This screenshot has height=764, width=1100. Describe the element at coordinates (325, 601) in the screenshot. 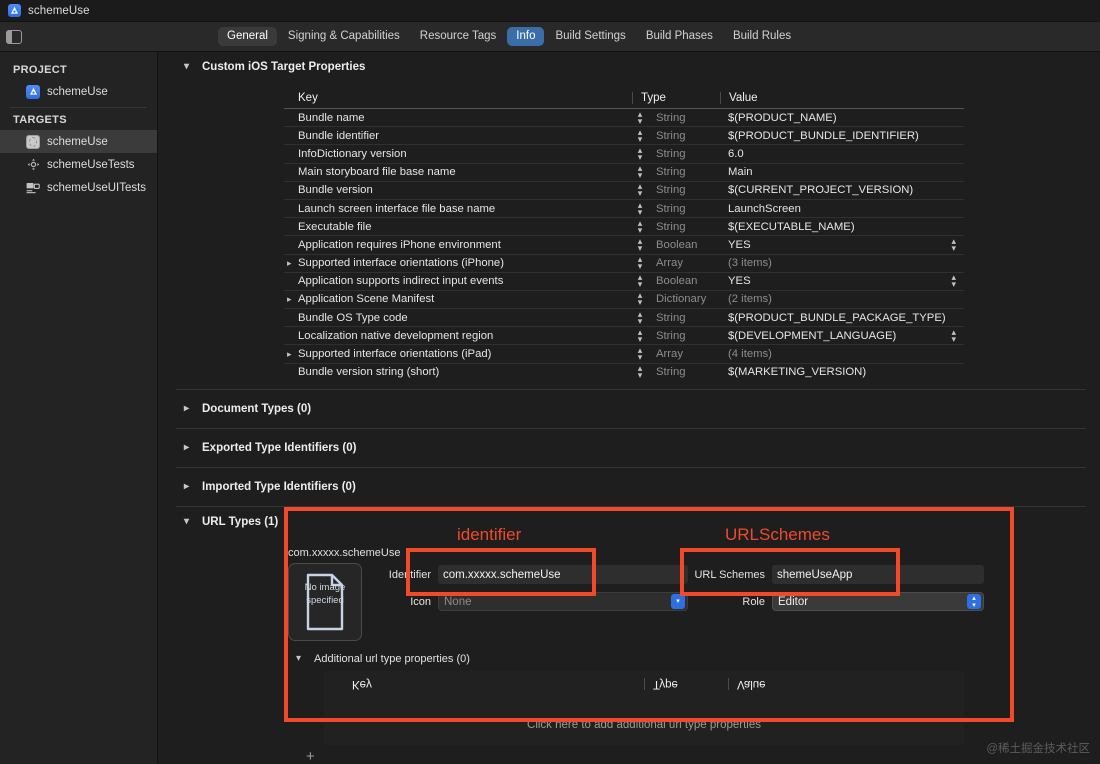

I see `url-type-icon-well: No image specified` at that location.